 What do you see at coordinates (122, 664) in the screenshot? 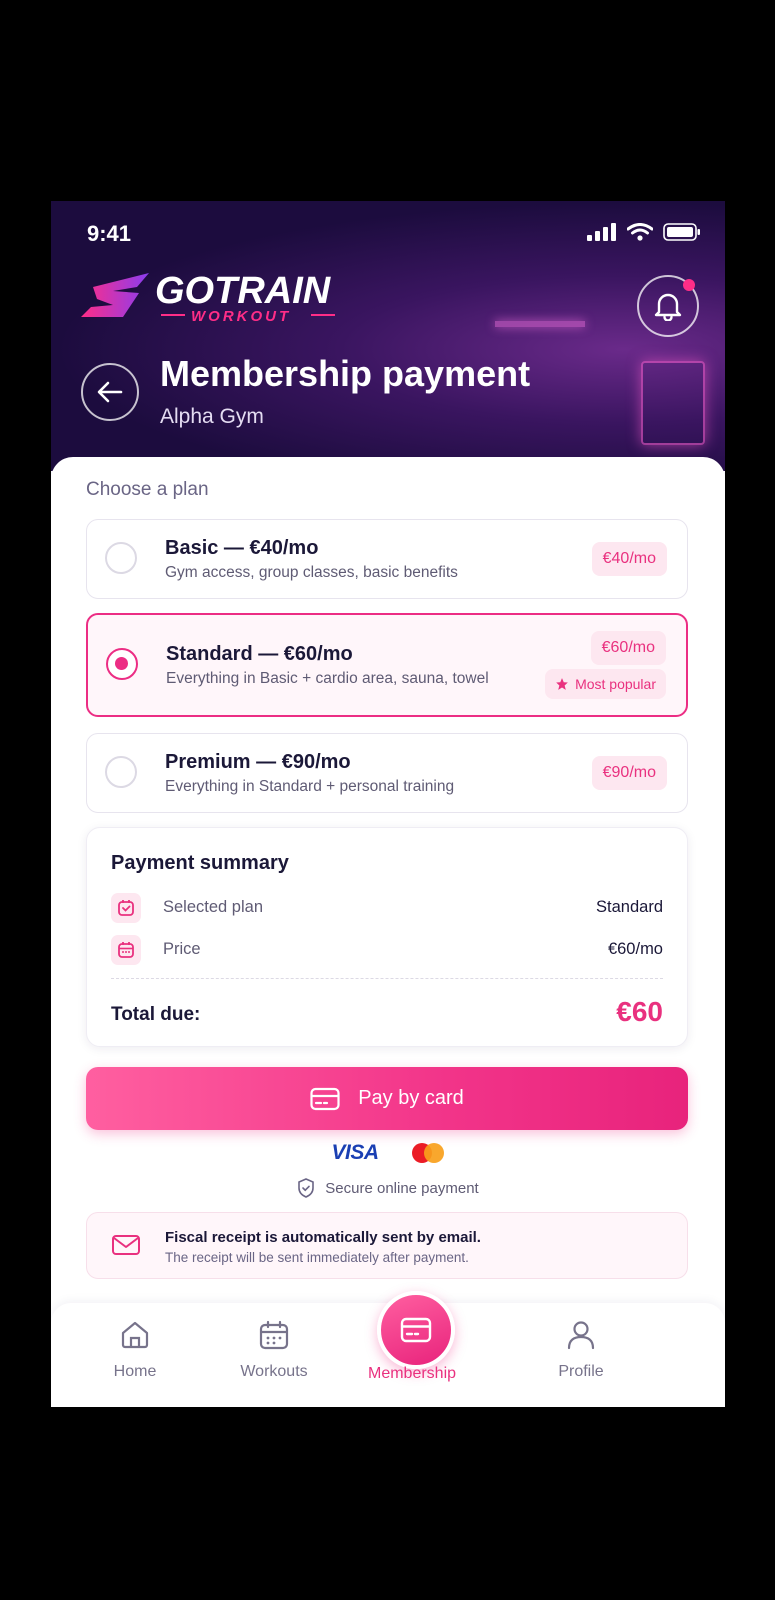
I see `plan-radio-selected` at bounding box center [122, 664].